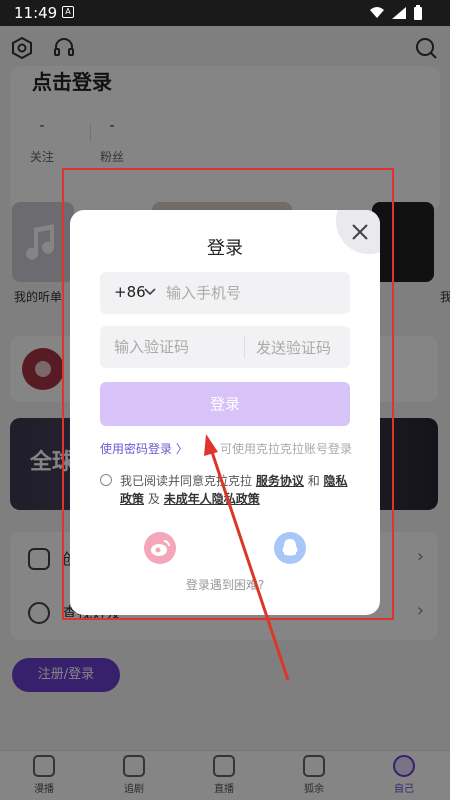  What do you see at coordinates (399, 13) in the screenshot?
I see `signal-icon` at bounding box center [399, 13].